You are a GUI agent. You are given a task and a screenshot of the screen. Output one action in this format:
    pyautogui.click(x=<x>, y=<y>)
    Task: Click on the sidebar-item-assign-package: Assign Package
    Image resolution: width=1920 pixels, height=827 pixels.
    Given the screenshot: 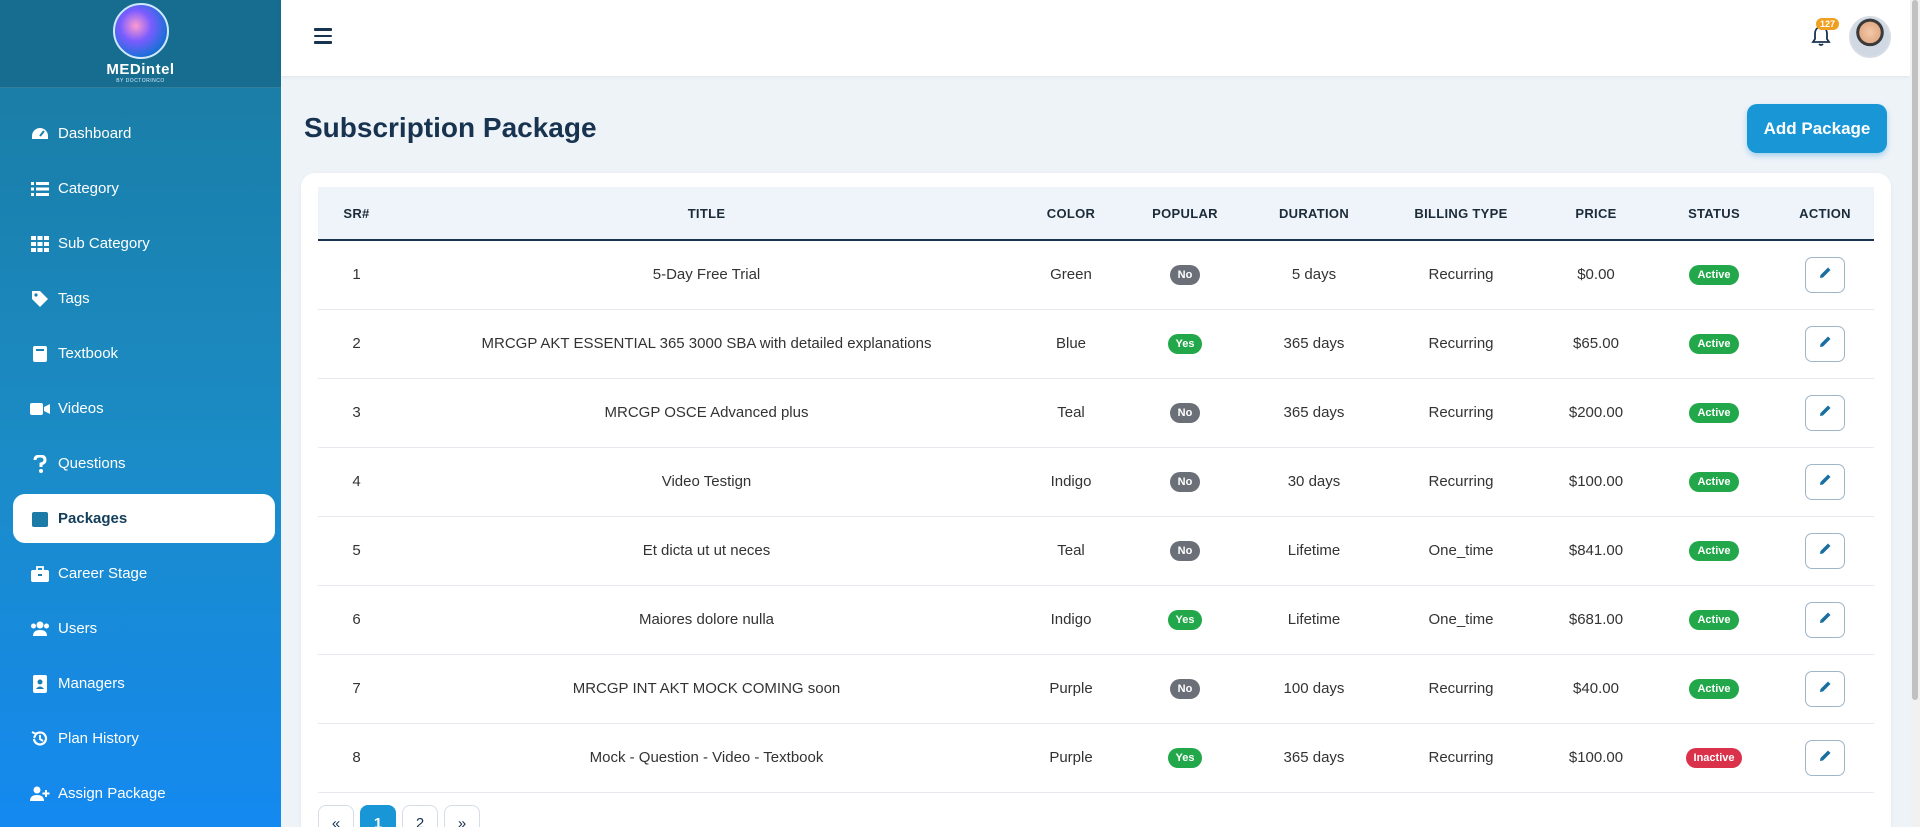 What is the action you would take?
    pyautogui.click(x=144, y=793)
    